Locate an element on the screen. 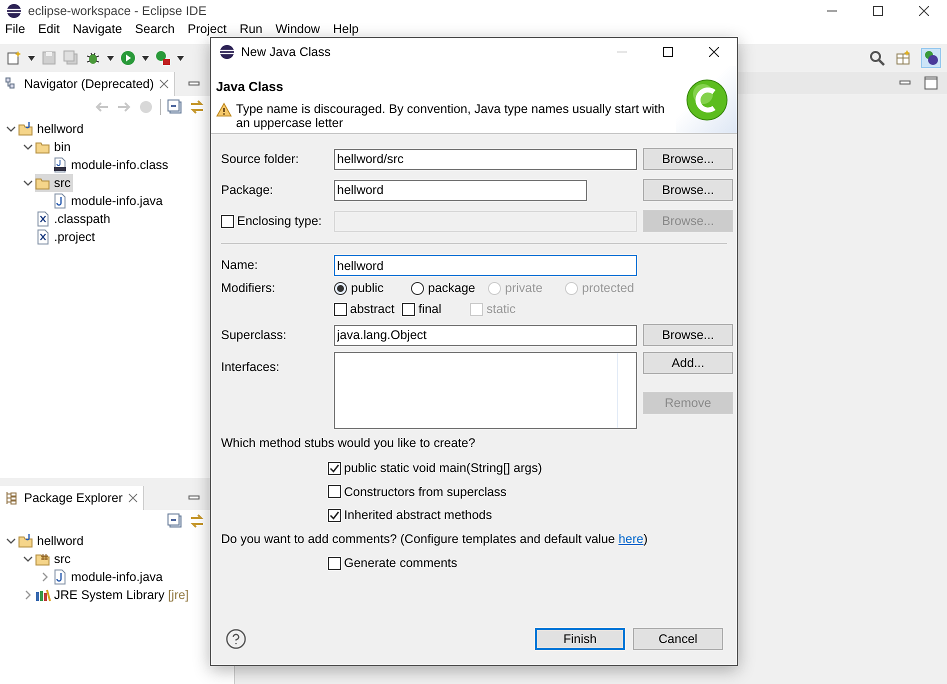  text-field: hellword/src is located at coordinates (485, 159).